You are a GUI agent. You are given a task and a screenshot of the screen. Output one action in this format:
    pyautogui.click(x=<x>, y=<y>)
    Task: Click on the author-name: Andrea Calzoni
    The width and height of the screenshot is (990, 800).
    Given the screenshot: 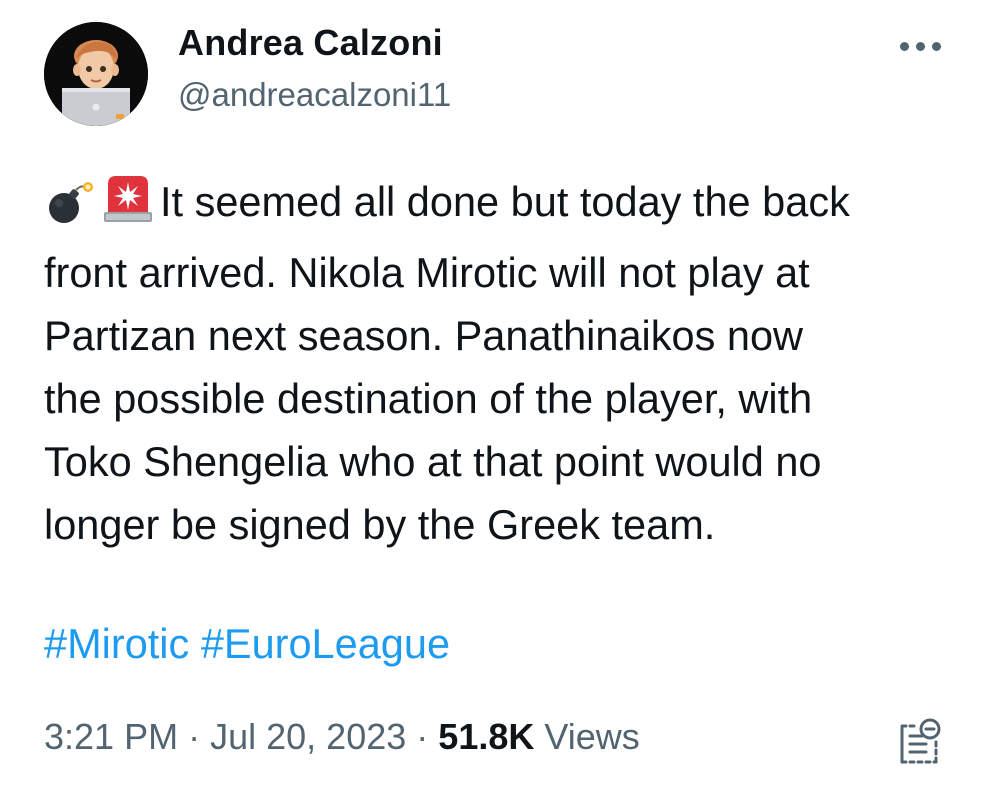 What is the action you would take?
    pyautogui.click(x=310, y=43)
    